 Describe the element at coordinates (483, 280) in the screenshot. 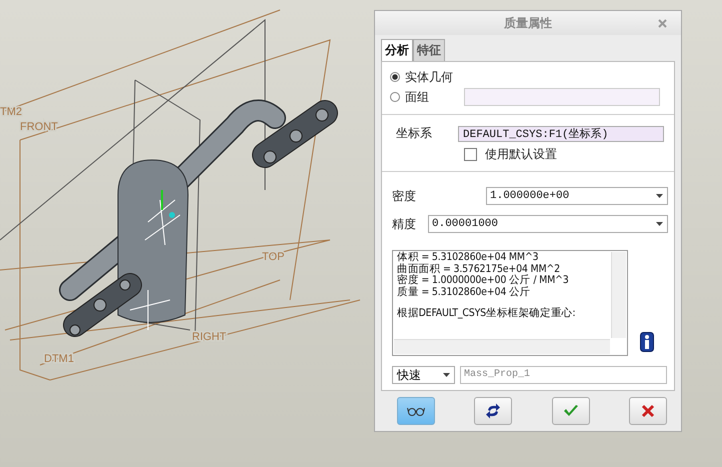

I see `result-line: 密度 = 1.0000000e+00 公斤 / MM^3` at that location.